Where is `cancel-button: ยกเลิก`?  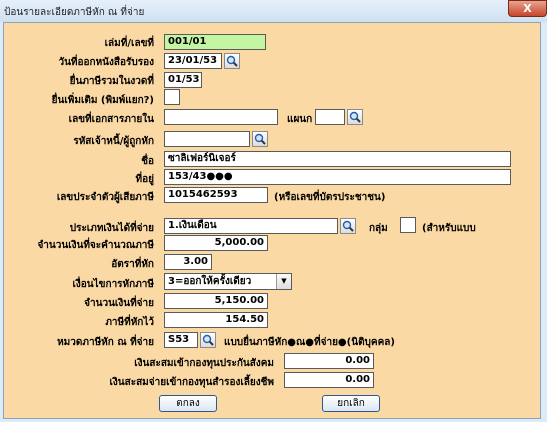
cancel-button: ยกเลิก is located at coordinates (351, 403).